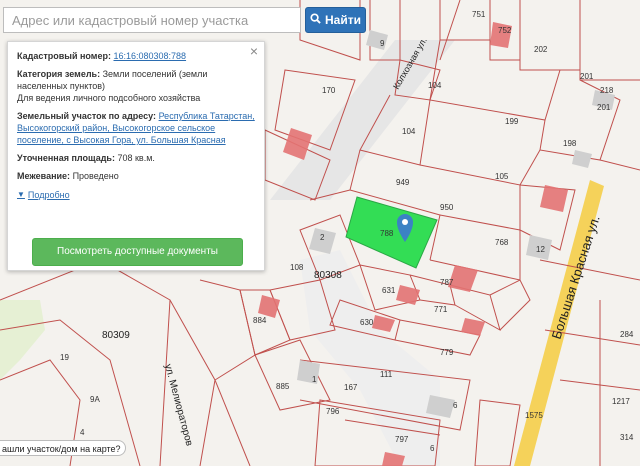  Describe the element at coordinates (627, 437) in the screenshot. I see `svg-text: 314` at that location.